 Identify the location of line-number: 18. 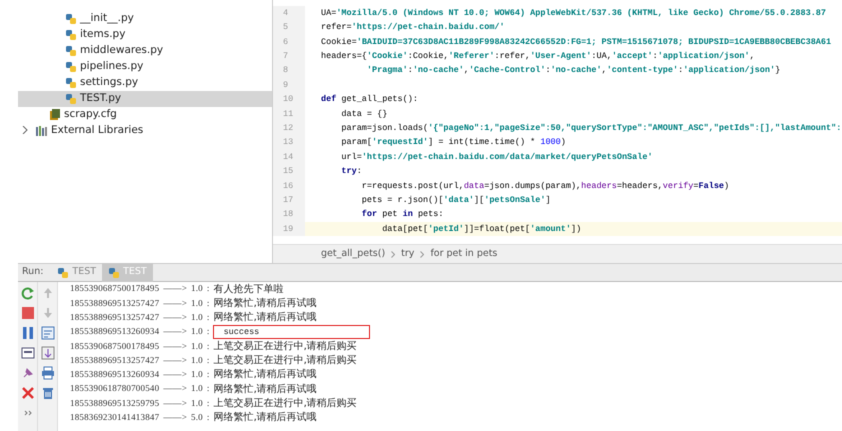
(289, 214).